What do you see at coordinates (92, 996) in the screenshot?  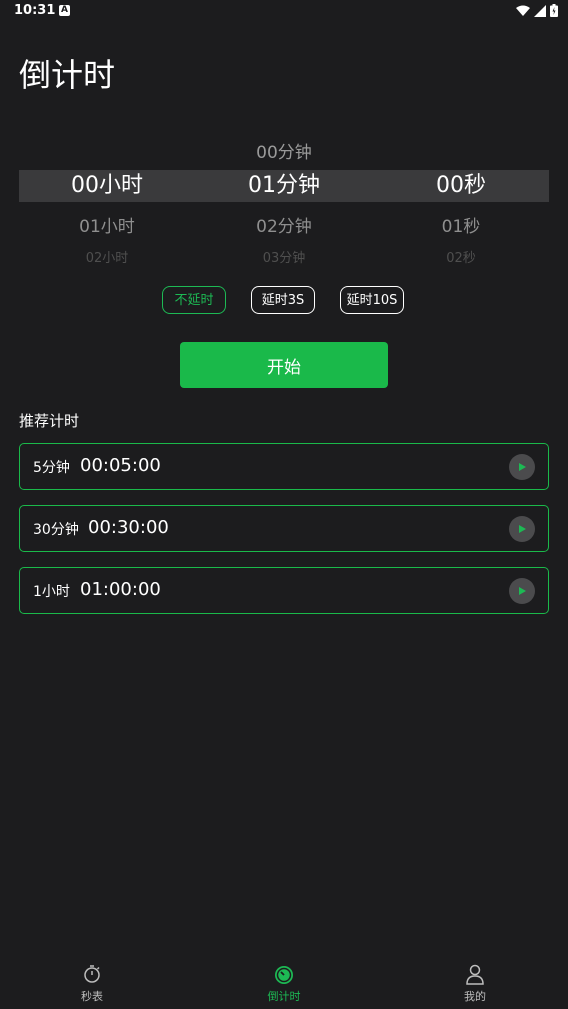 I see `nav-label: 秒表` at bounding box center [92, 996].